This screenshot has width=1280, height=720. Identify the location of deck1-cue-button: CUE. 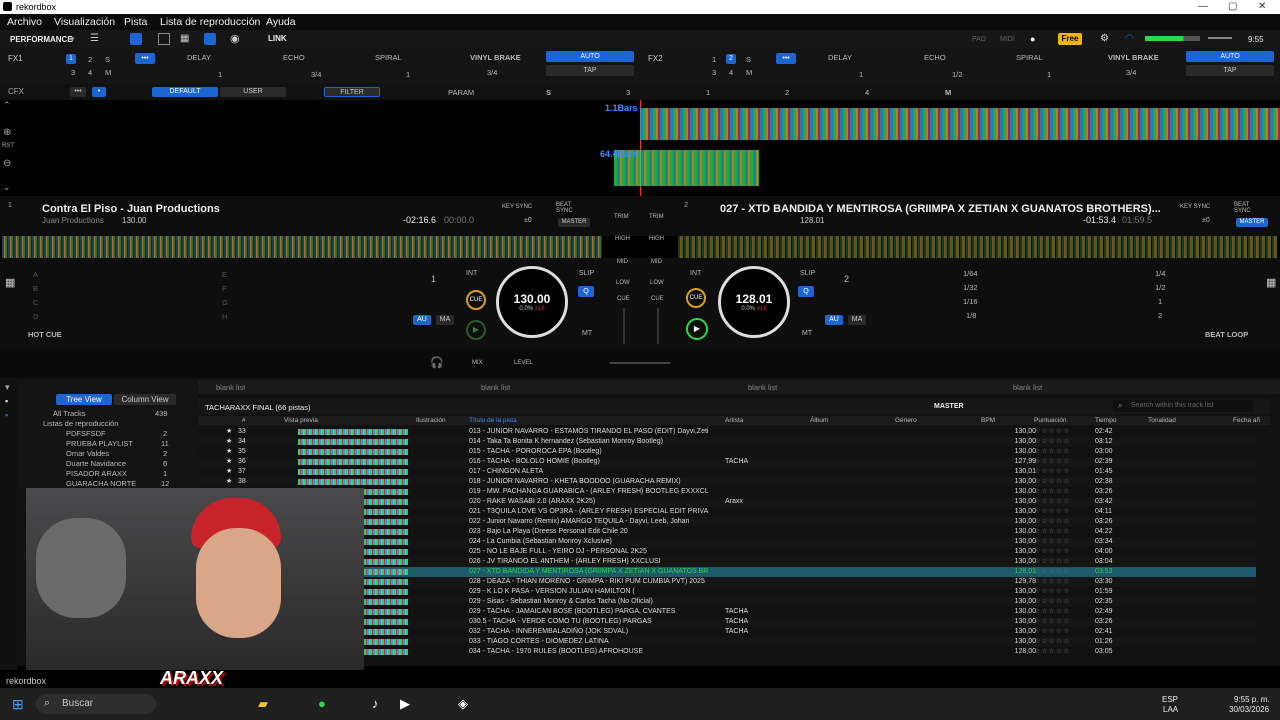
(476, 300).